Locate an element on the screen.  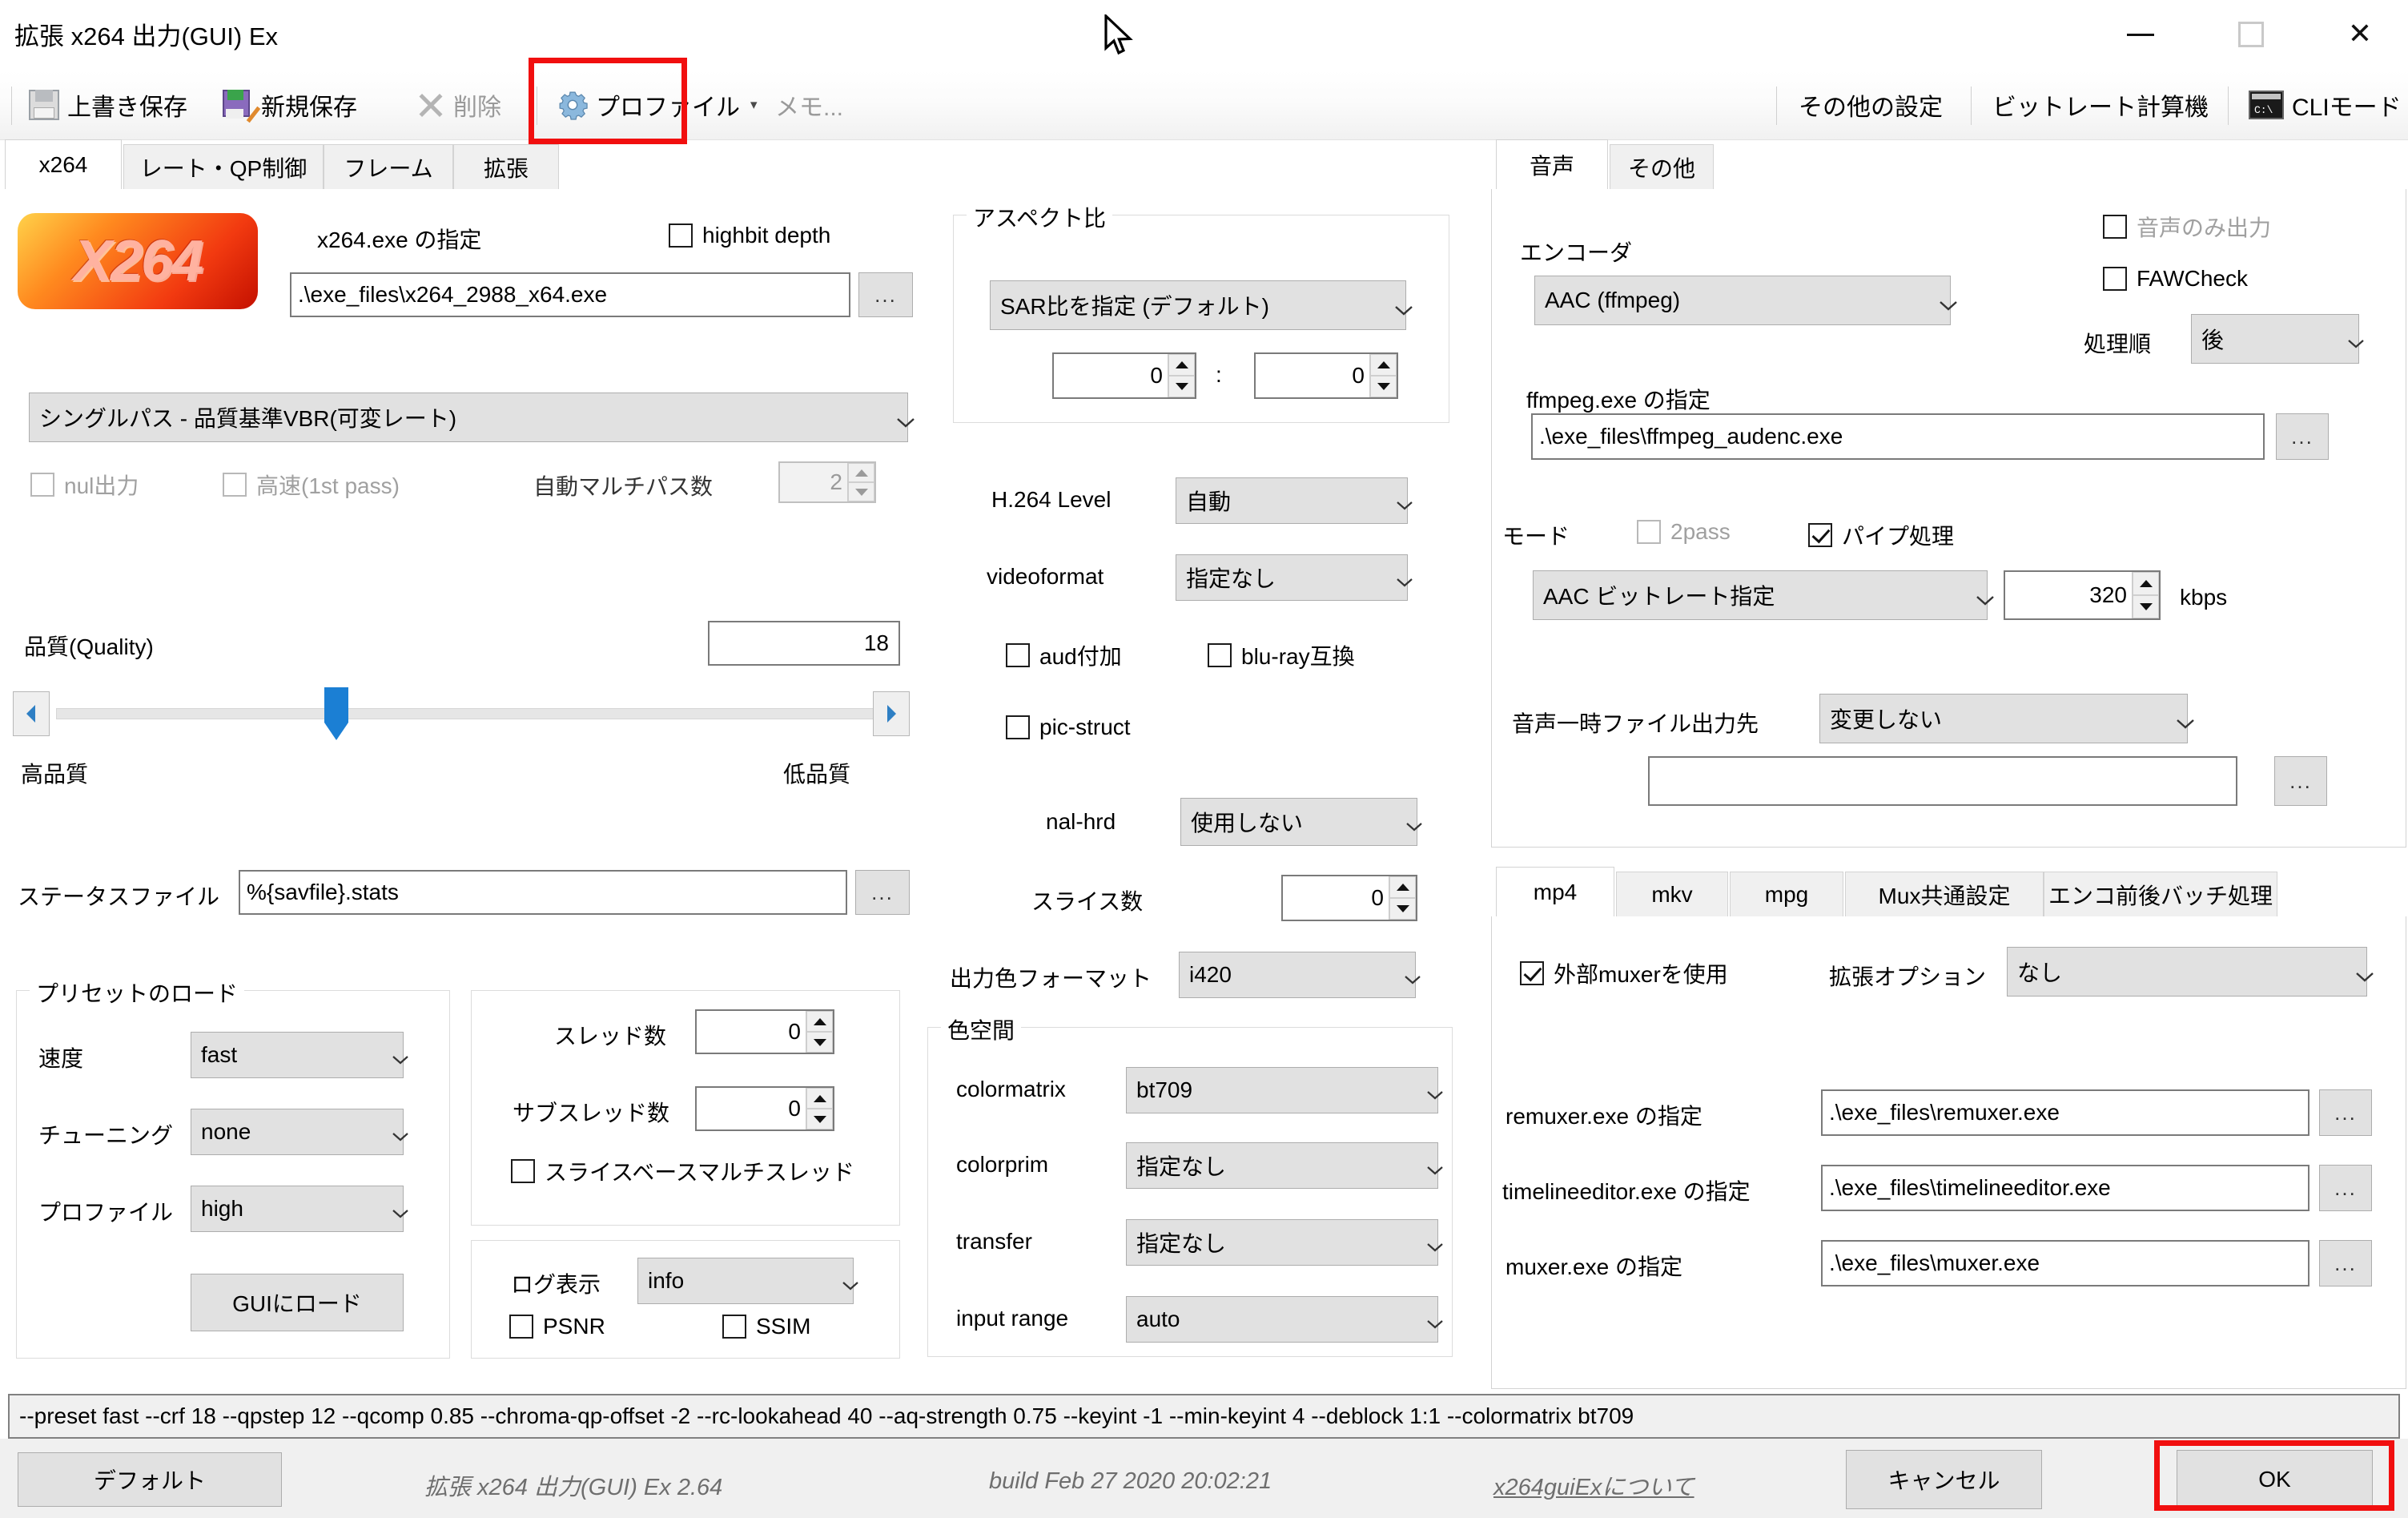
slider-increase-button is located at coordinates (892, 713).